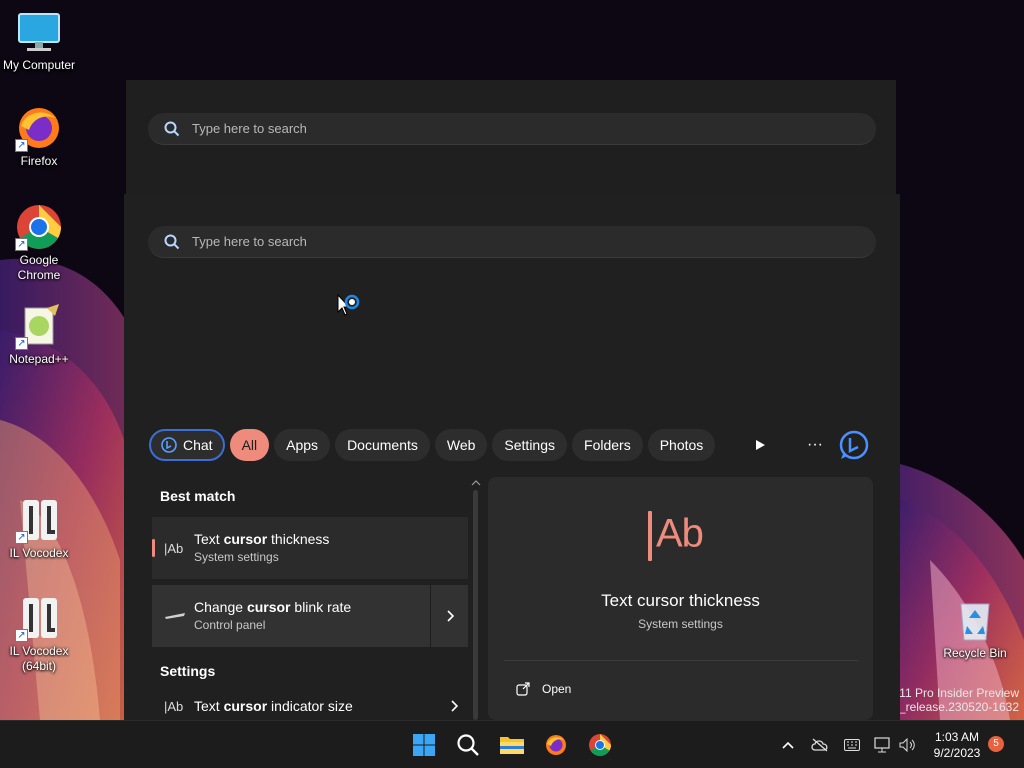  Describe the element at coordinates (39, 267) in the screenshot. I see `desktop-icon-label: Google Chrome` at that location.